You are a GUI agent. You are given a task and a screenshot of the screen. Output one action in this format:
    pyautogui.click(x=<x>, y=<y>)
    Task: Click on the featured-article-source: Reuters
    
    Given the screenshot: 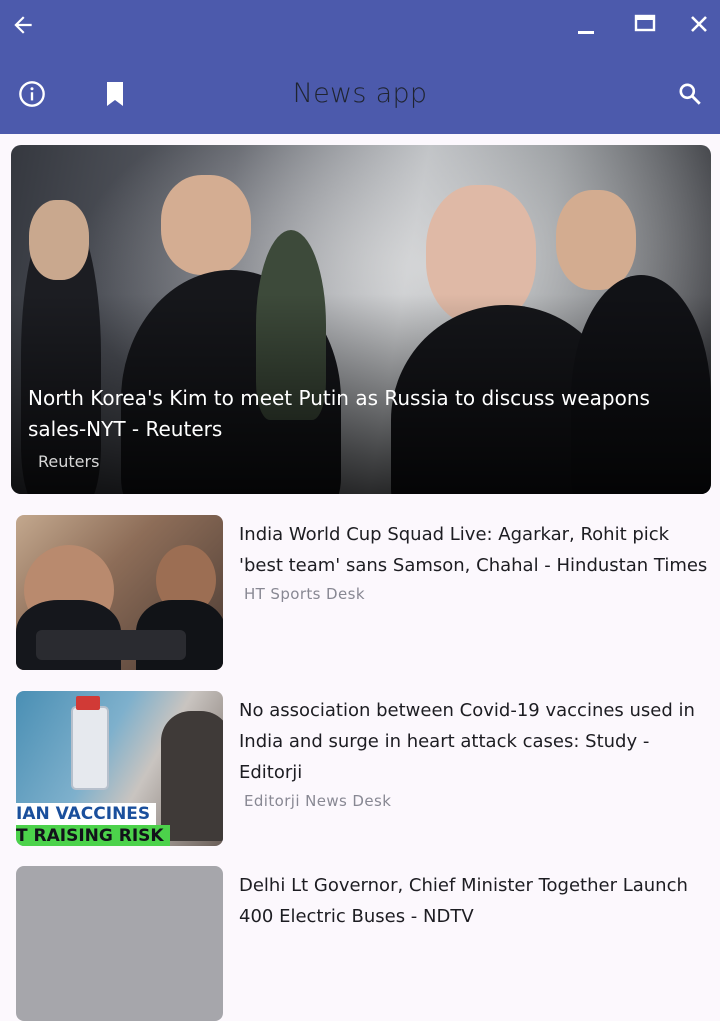 What is the action you would take?
    pyautogui.click(x=69, y=461)
    